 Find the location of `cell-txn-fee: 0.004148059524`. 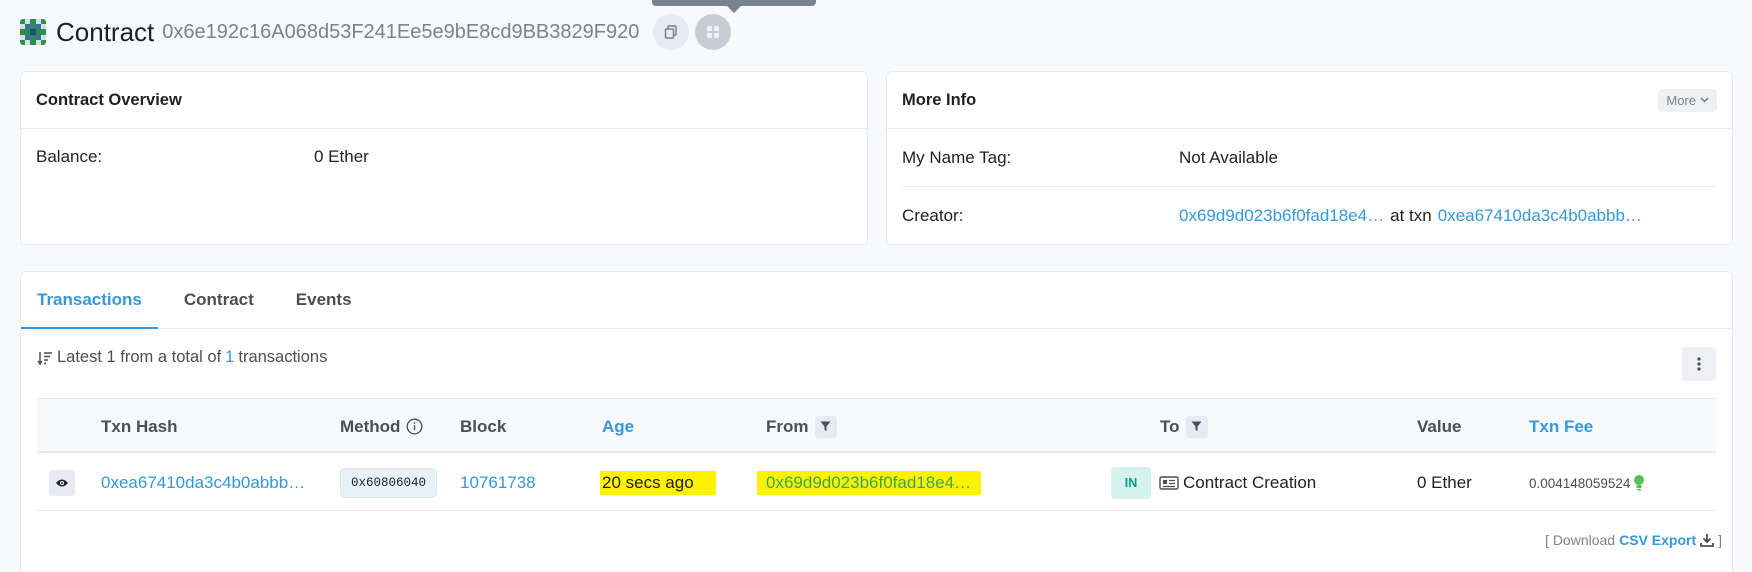

cell-txn-fee: 0.004148059524 is located at coordinates (1587, 483).